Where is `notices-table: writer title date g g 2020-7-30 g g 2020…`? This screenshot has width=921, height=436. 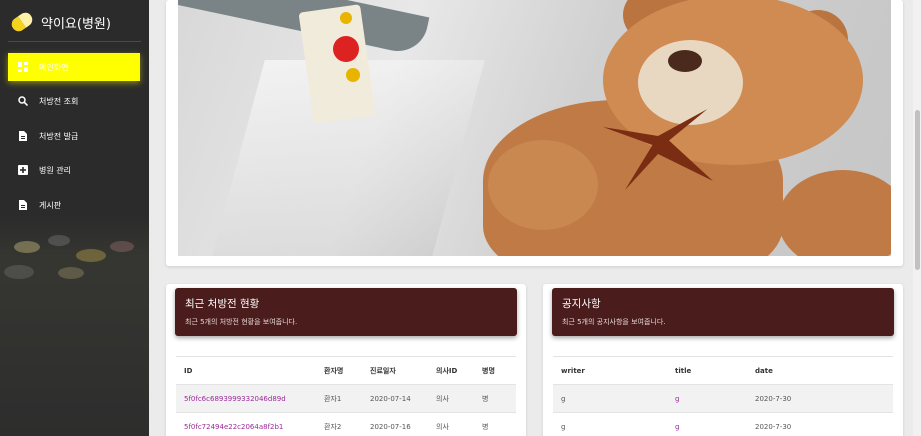 notices-table: writer title date g g 2020-7-30 g g 2020… is located at coordinates (723, 396).